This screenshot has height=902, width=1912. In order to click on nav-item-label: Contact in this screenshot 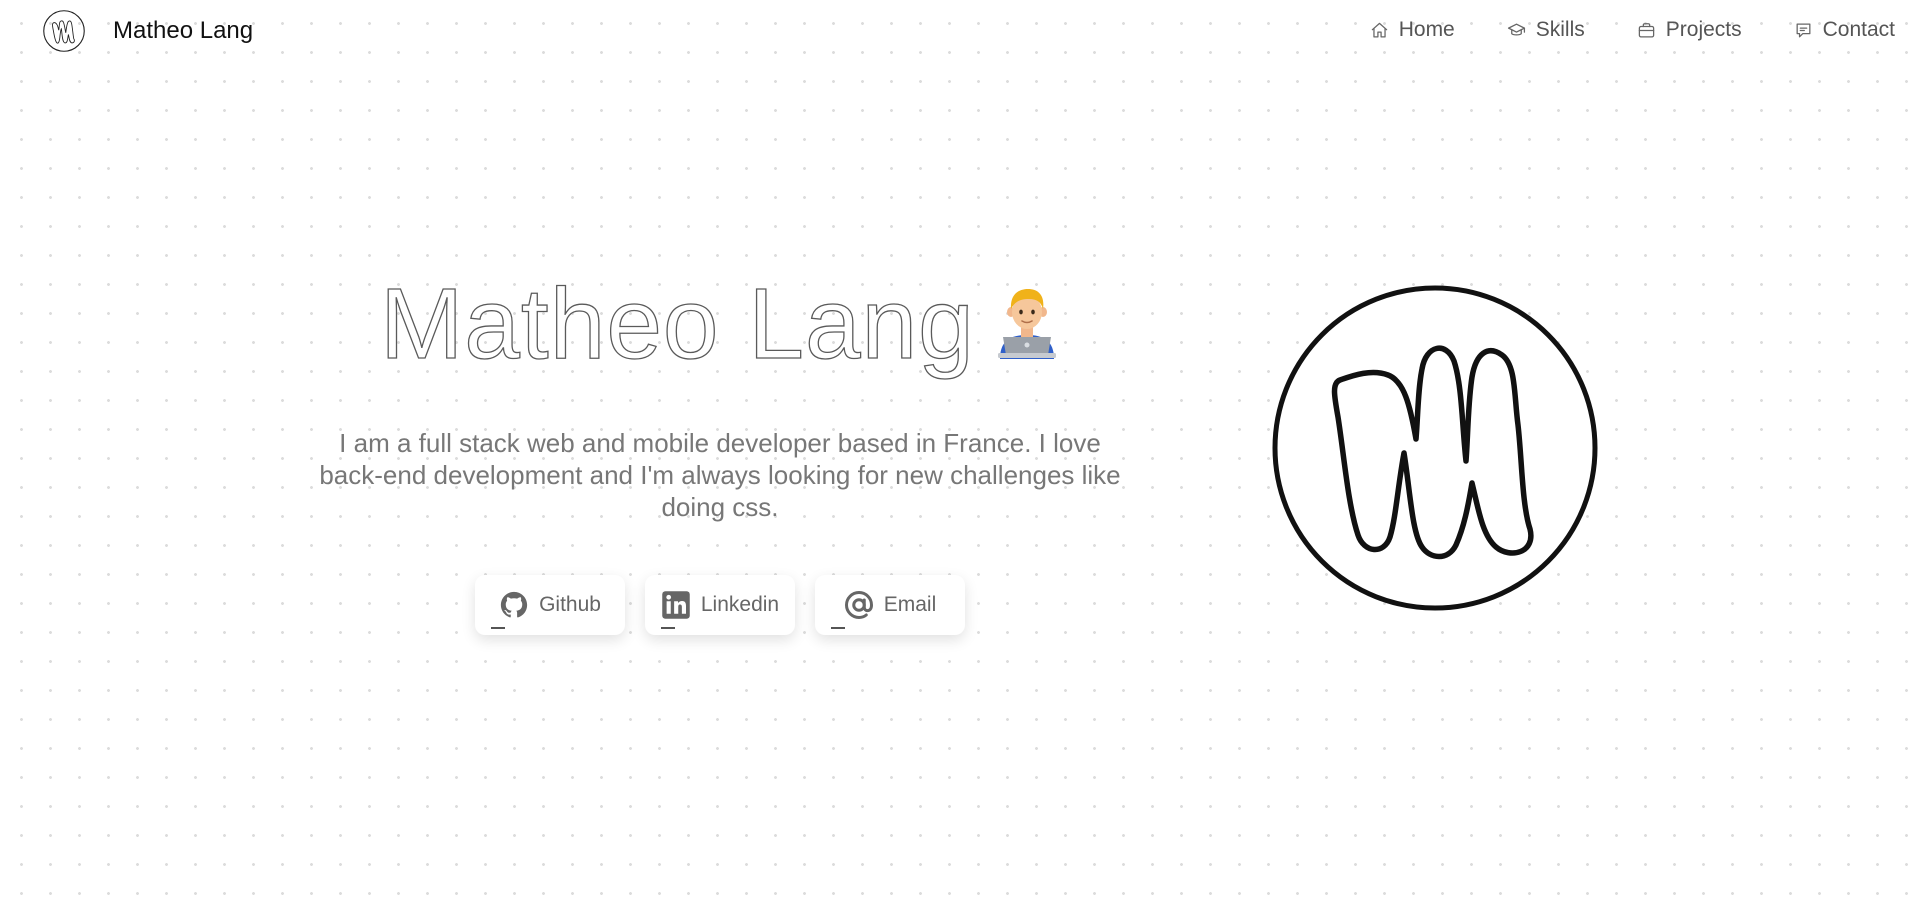, I will do `click(1858, 29)`.